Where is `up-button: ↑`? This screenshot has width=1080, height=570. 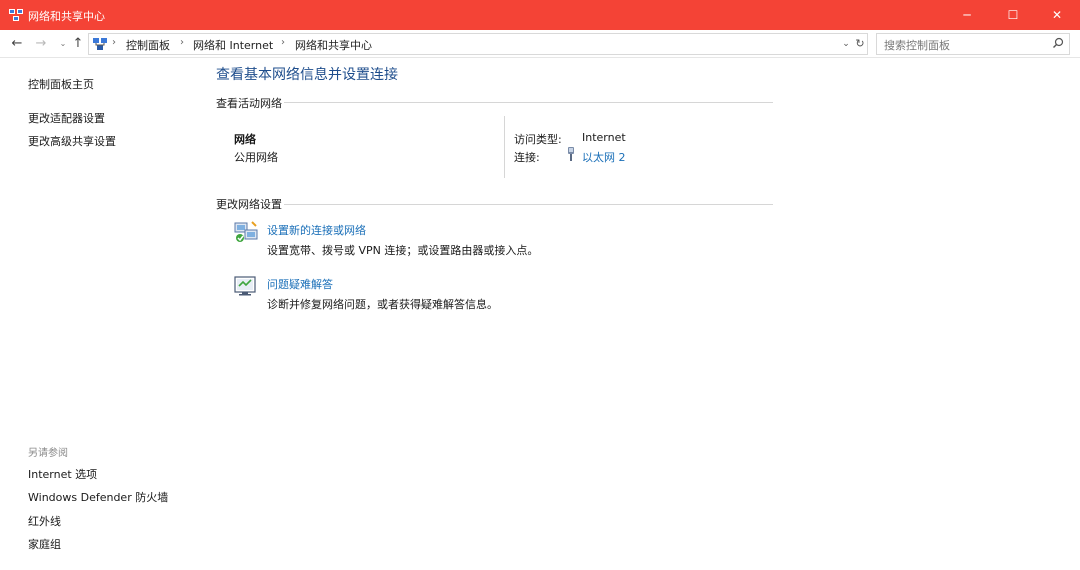 up-button: ↑ is located at coordinates (78, 44).